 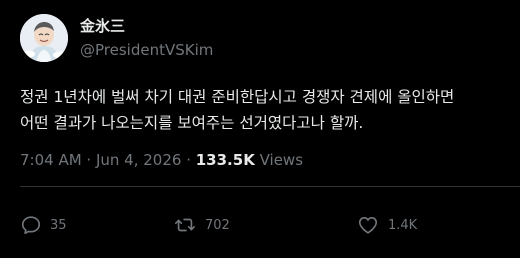 I want to click on reply-button: 35, so click(x=43, y=225).